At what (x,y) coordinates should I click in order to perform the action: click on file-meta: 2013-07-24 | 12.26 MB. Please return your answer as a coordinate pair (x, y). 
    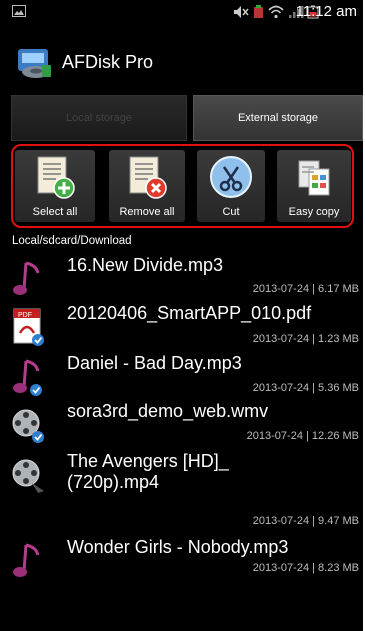
    Looking at the image, I should click on (302, 436).